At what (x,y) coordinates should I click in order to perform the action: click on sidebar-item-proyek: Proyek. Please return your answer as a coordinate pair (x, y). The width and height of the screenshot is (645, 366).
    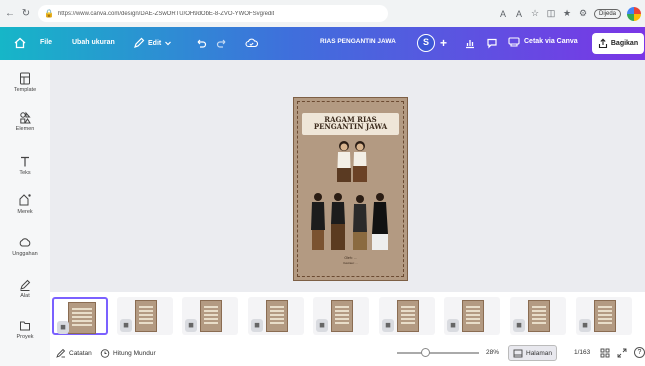
    Looking at the image, I should click on (25, 329).